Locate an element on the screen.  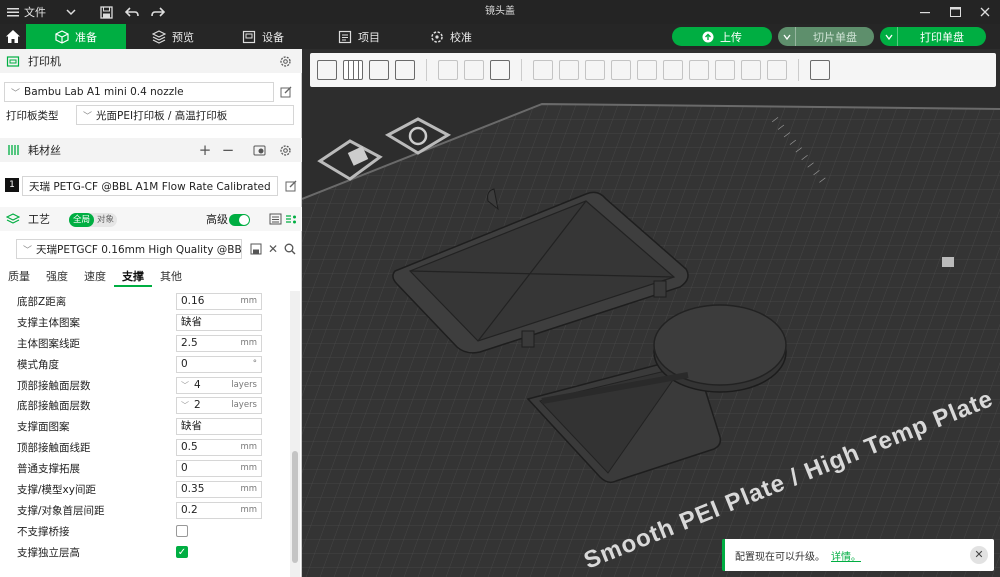
subtab-strength: 强度 is located at coordinates (57, 277).